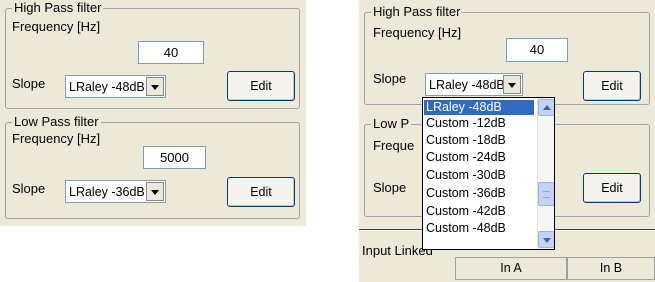 This screenshot has height=282, width=655. What do you see at coordinates (612, 188) in the screenshot?
I see `right-lowpass-edit-button: Edit` at bounding box center [612, 188].